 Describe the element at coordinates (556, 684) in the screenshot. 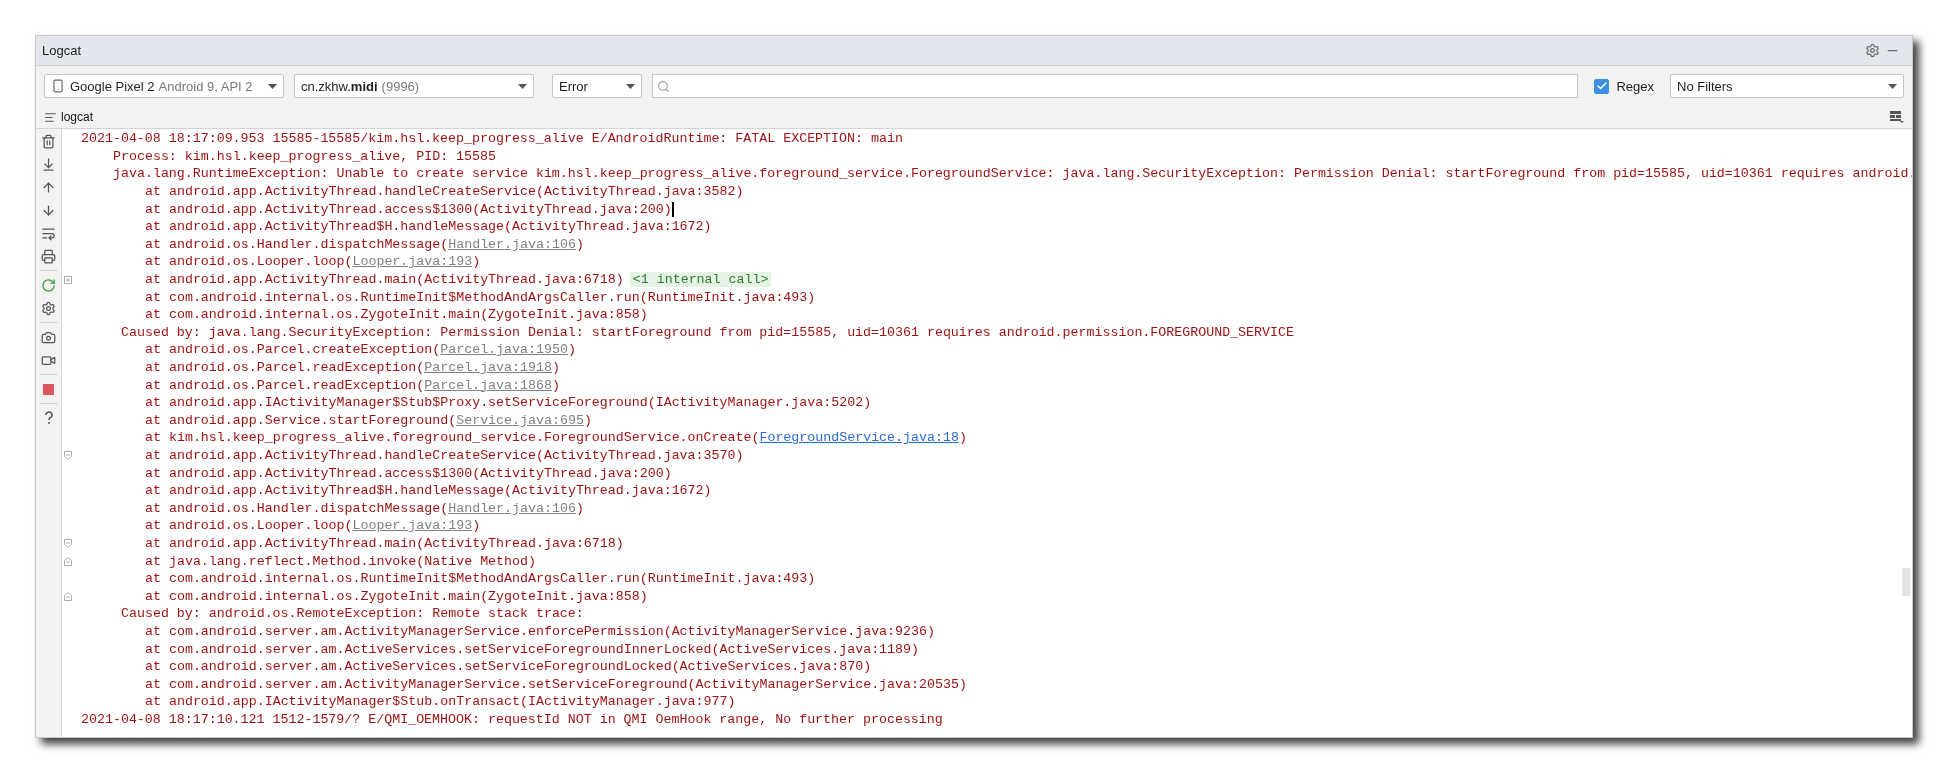

I see `log-text: at com.android.server.am.ActivityManagerService.setServiceForeground(ActivityManagerService.java:20535)` at that location.